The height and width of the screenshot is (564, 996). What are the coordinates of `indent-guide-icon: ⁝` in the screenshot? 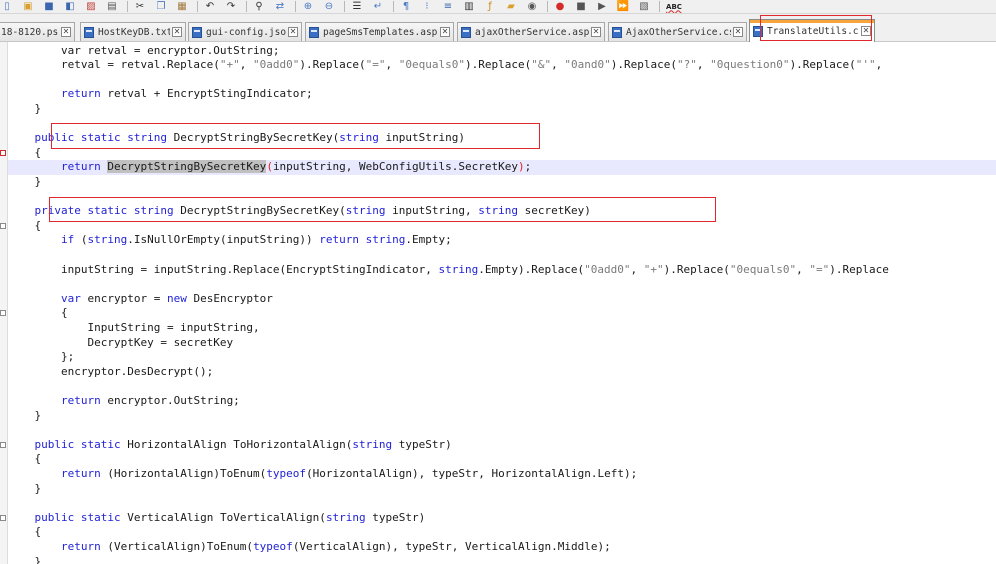 It's located at (427, 7).